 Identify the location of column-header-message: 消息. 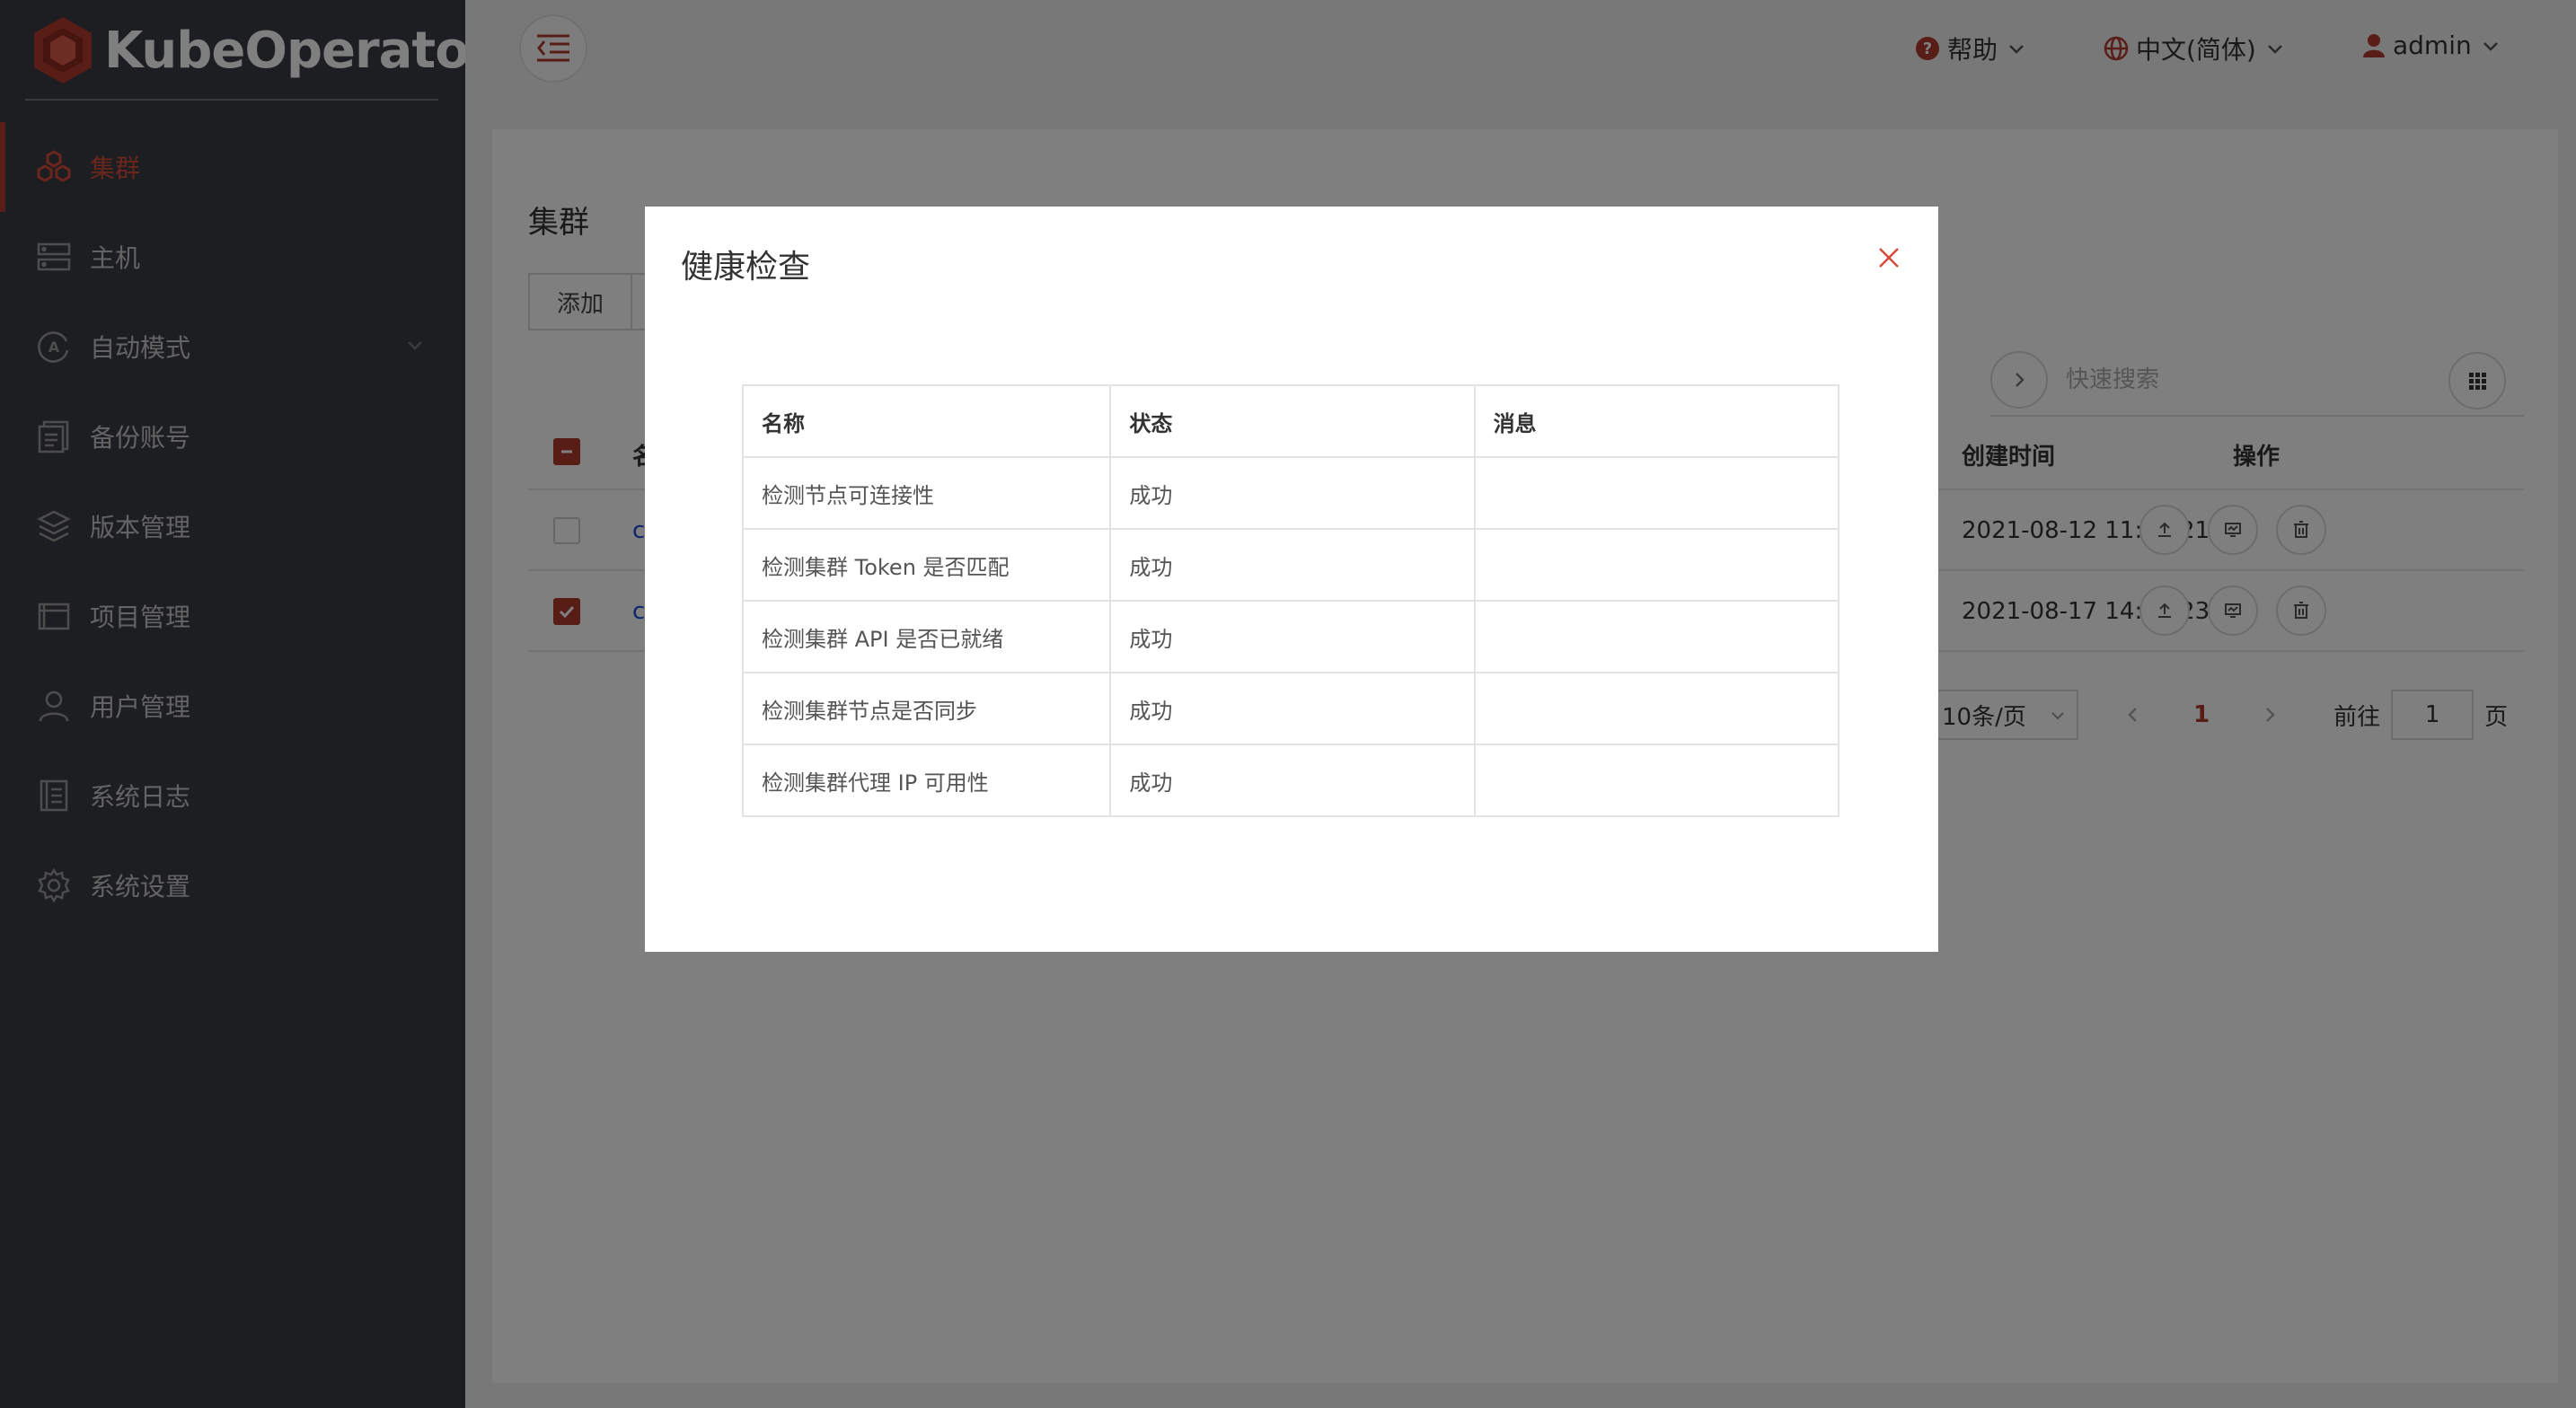
(1656, 421).